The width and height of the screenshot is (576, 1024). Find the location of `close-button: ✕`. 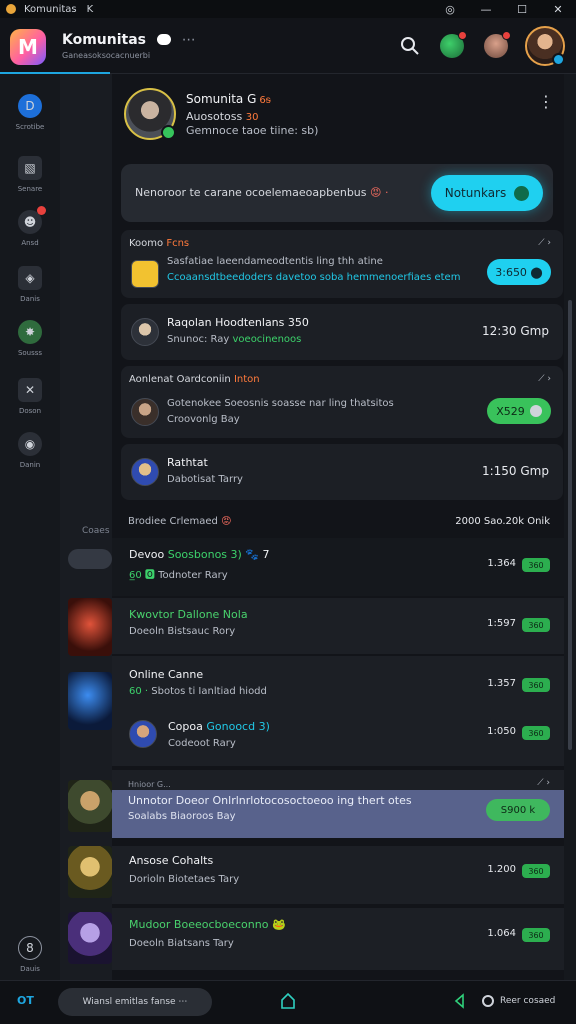

close-button: ✕ is located at coordinates (558, 9).